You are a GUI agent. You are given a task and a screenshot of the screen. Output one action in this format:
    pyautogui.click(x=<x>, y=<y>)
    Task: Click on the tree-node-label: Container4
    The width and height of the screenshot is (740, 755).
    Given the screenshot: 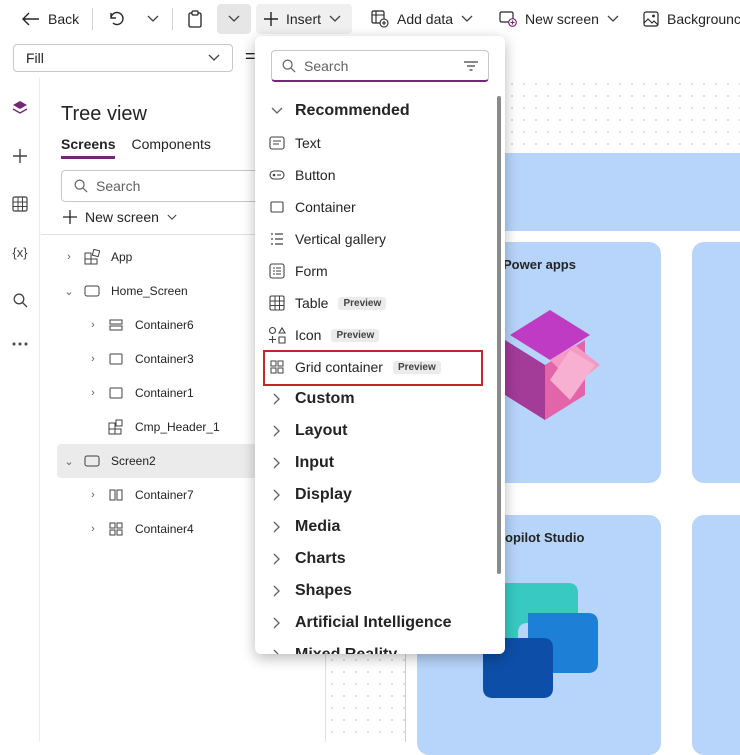 What is the action you would take?
    pyautogui.click(x=164, y=529)
    